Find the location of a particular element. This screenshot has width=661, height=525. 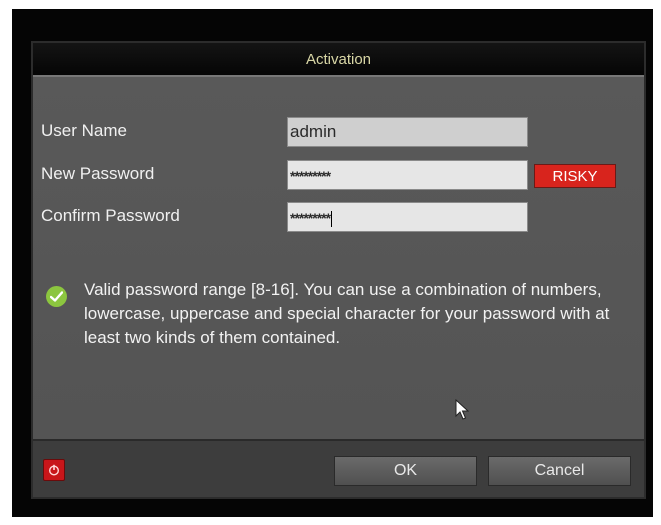

mouse-pointer-icon is located at coordinates (462, 409).